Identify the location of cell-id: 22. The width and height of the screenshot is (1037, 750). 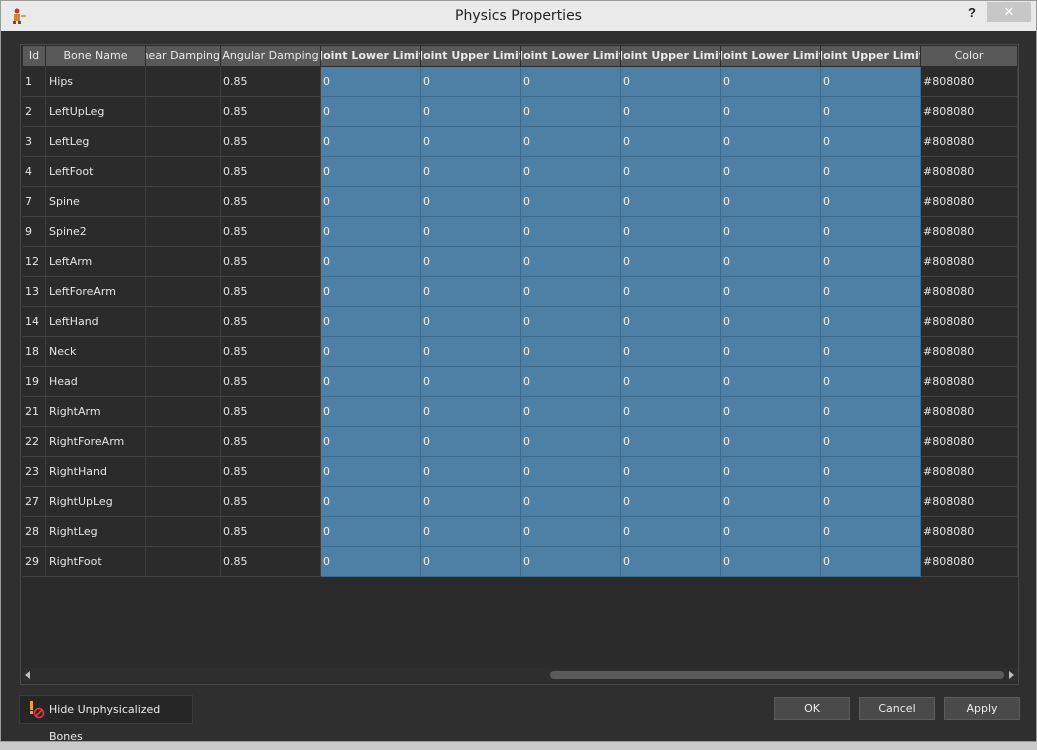
(34, 442).